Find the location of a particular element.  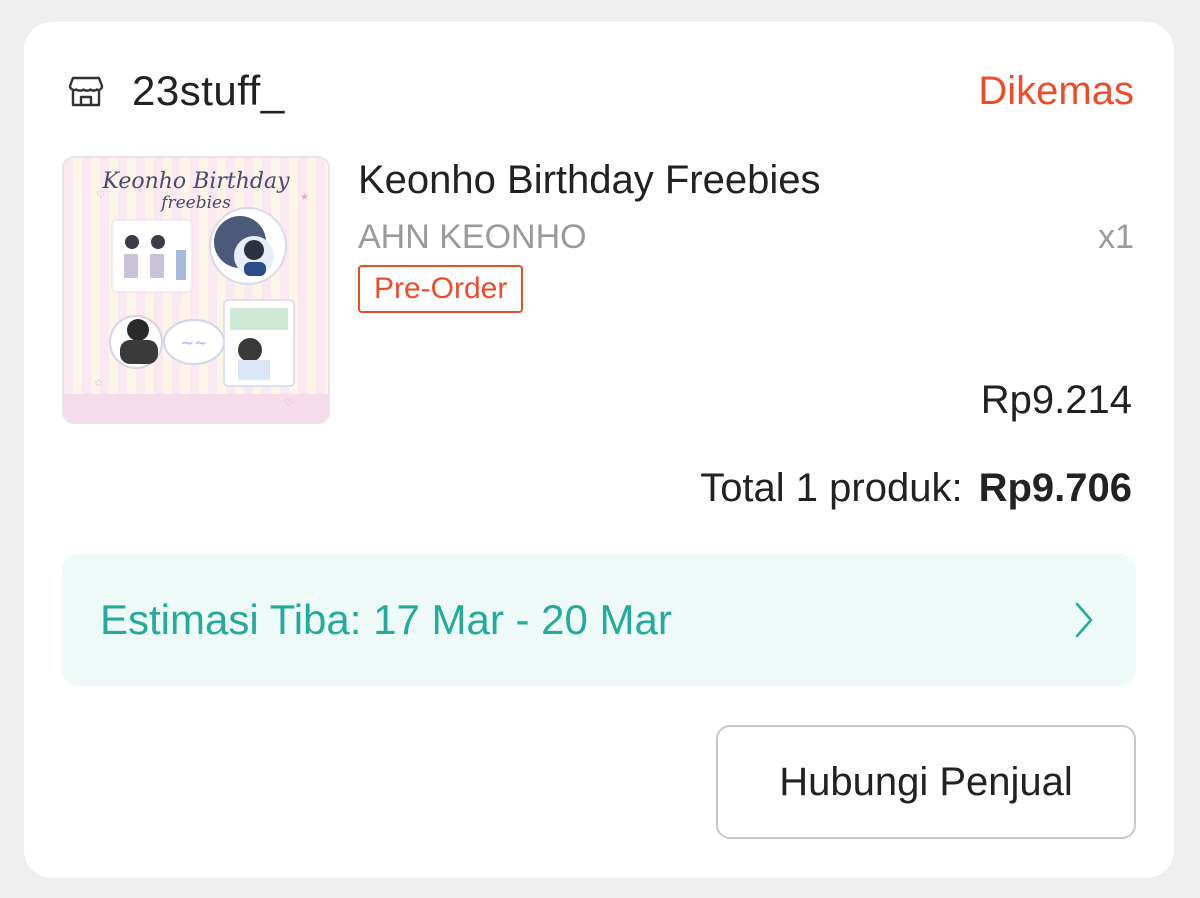

product-image: Keonho Birthday freebies ~~ ♡ ★ ☆ ♡ is located at coordinates (196, 290).